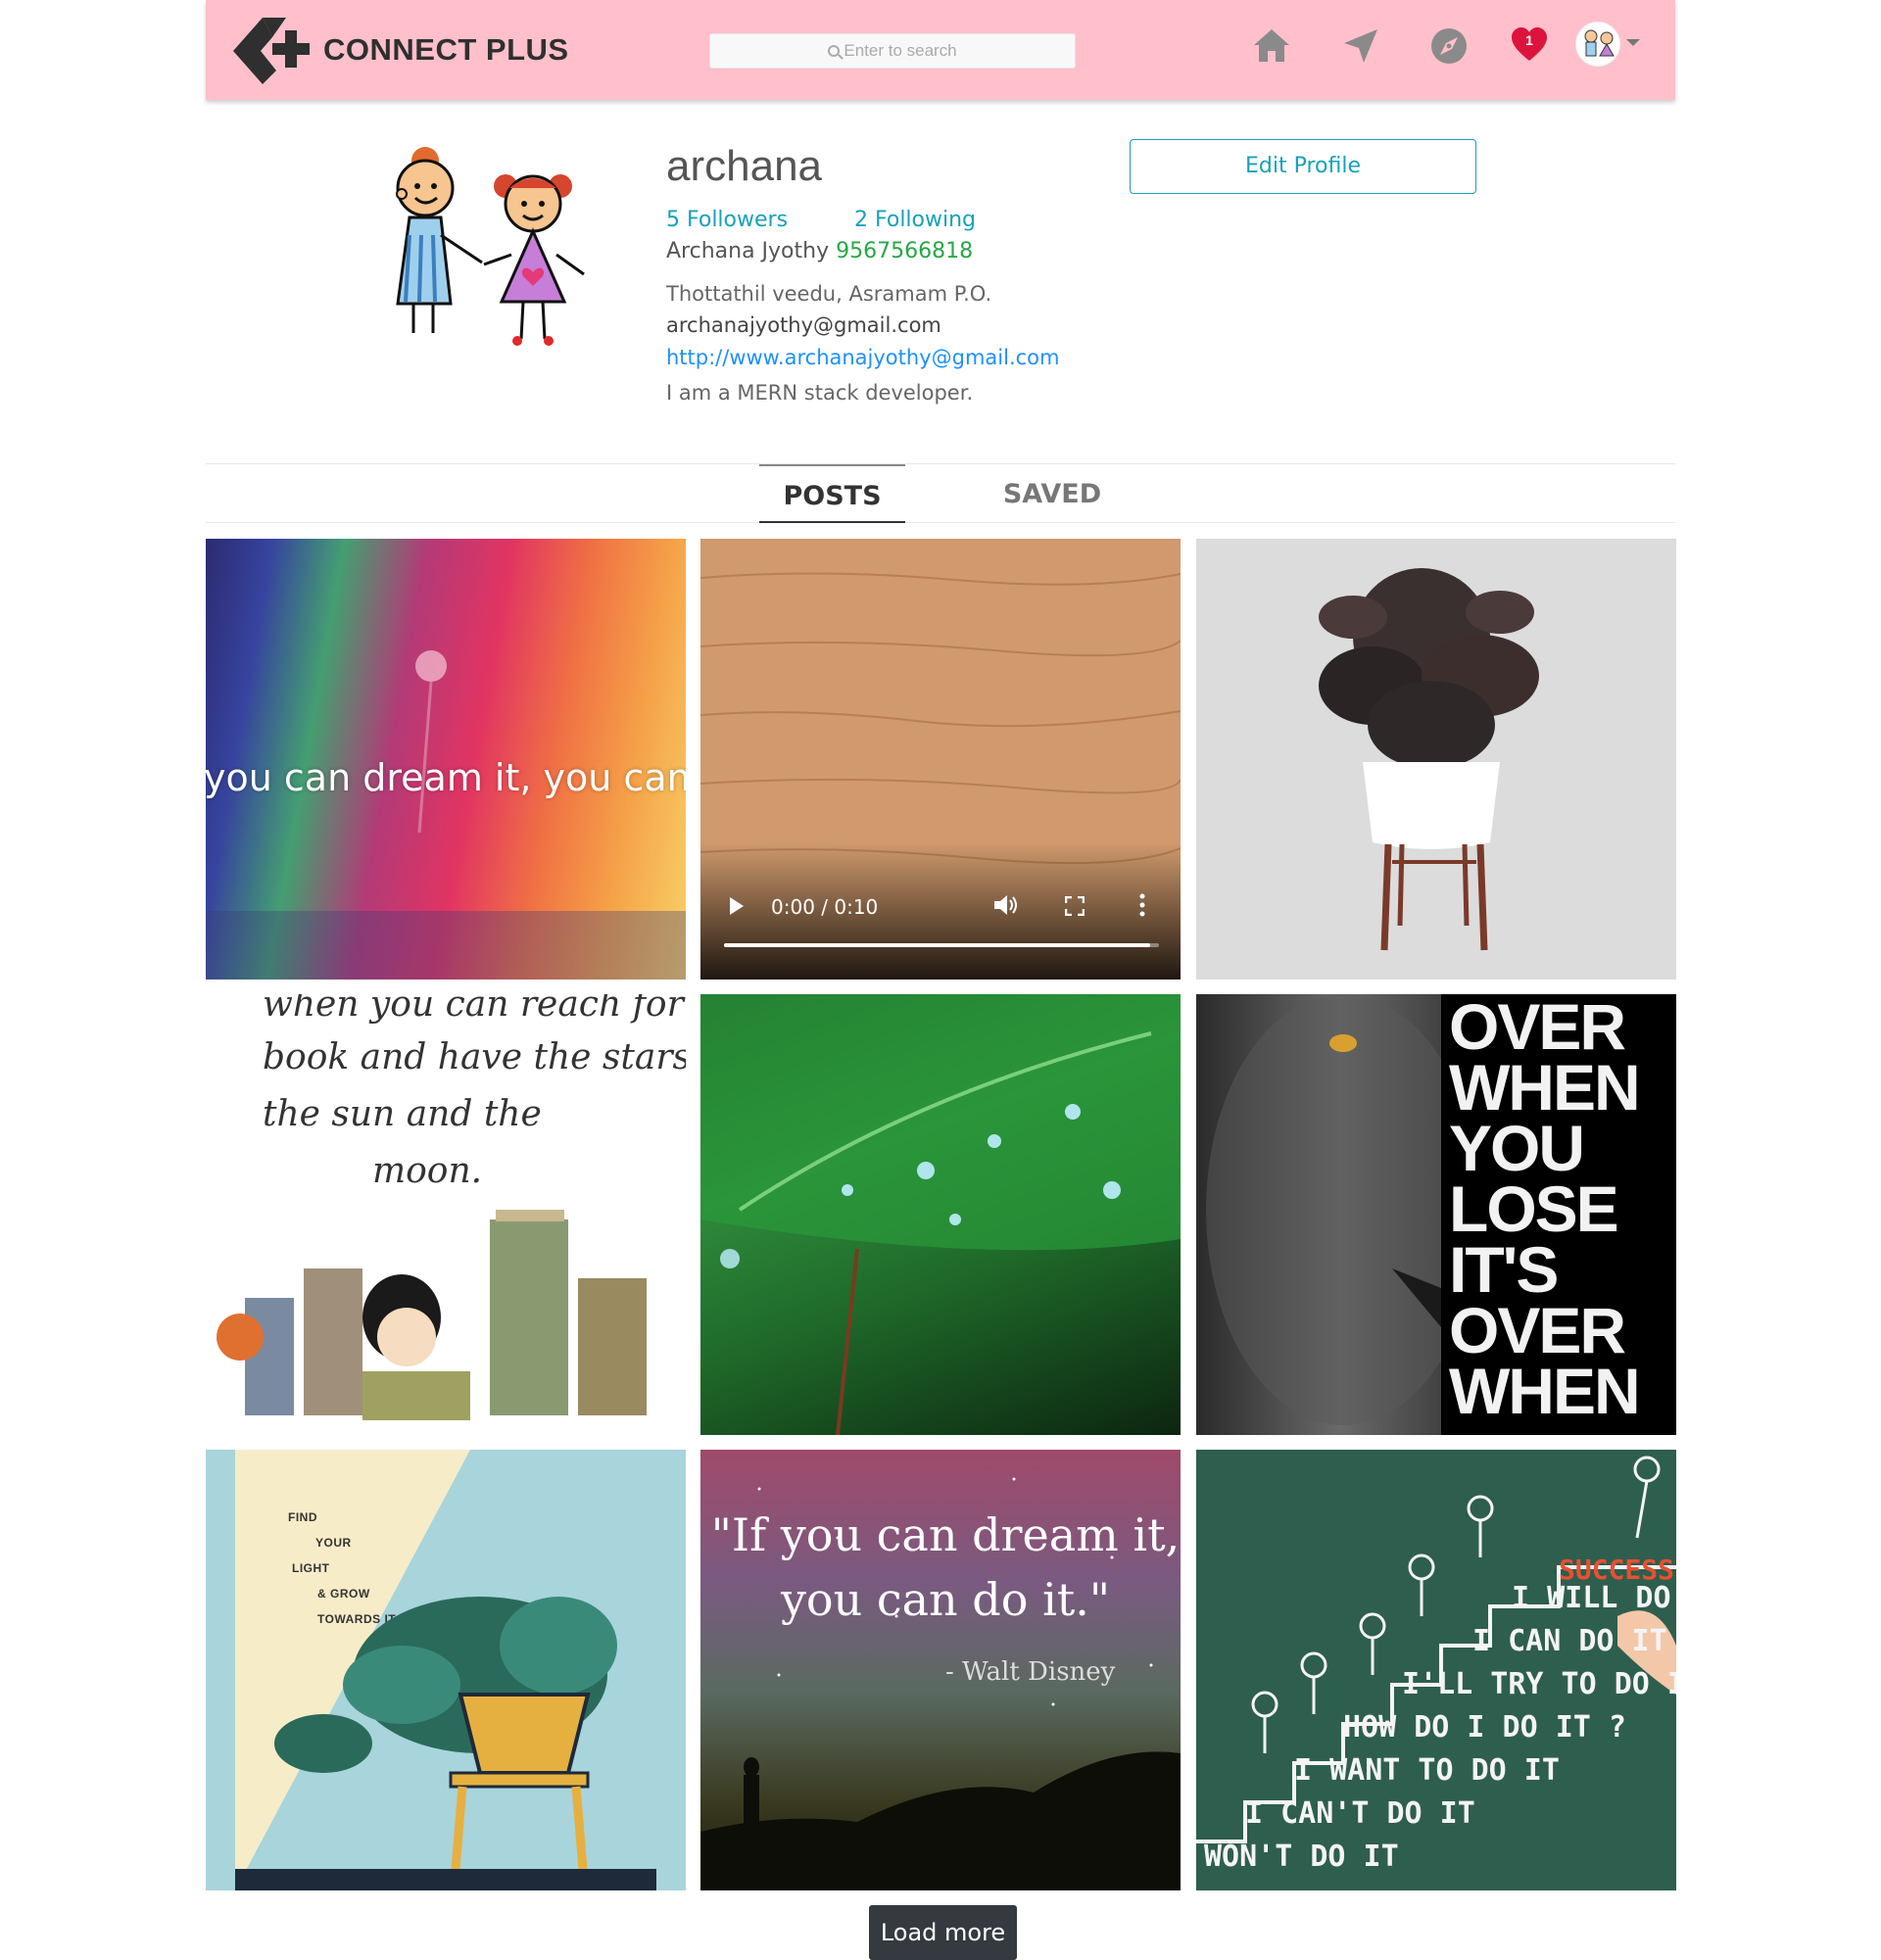 This screenshot has height=1960, width=1881. What do you see at coordinates (271, 51) in the screenshot?
I see `logo-icon` at bounding box center [271, 51].